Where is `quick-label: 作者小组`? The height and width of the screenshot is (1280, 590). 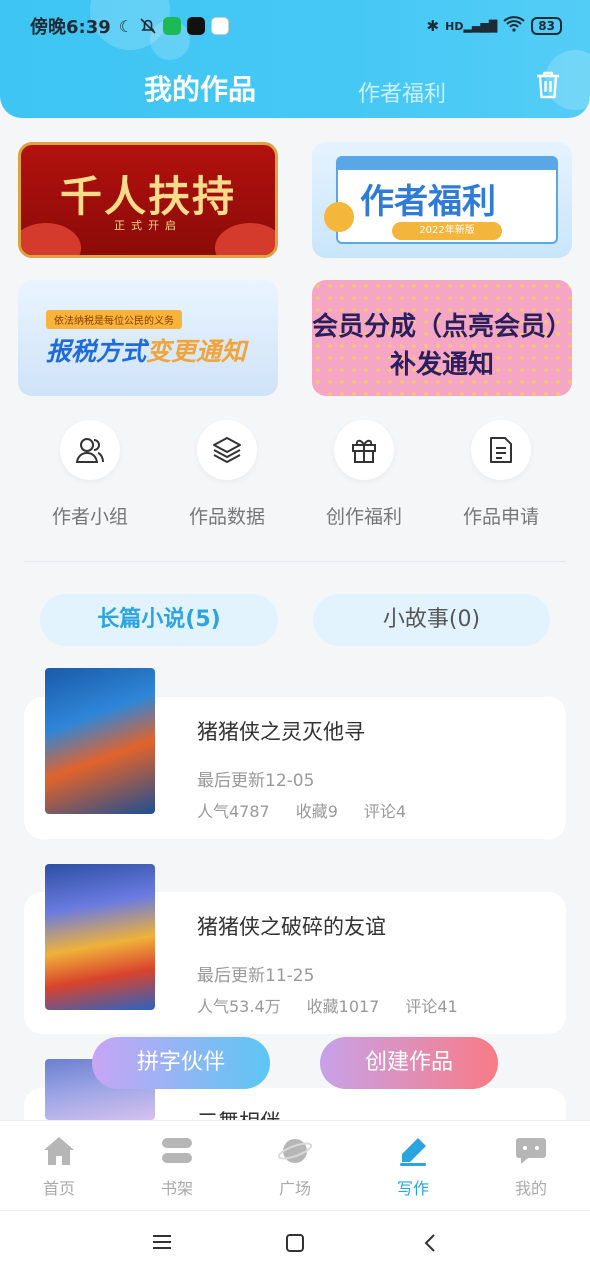
quick-label: 作者小组 is located at coordinates (89, 517).